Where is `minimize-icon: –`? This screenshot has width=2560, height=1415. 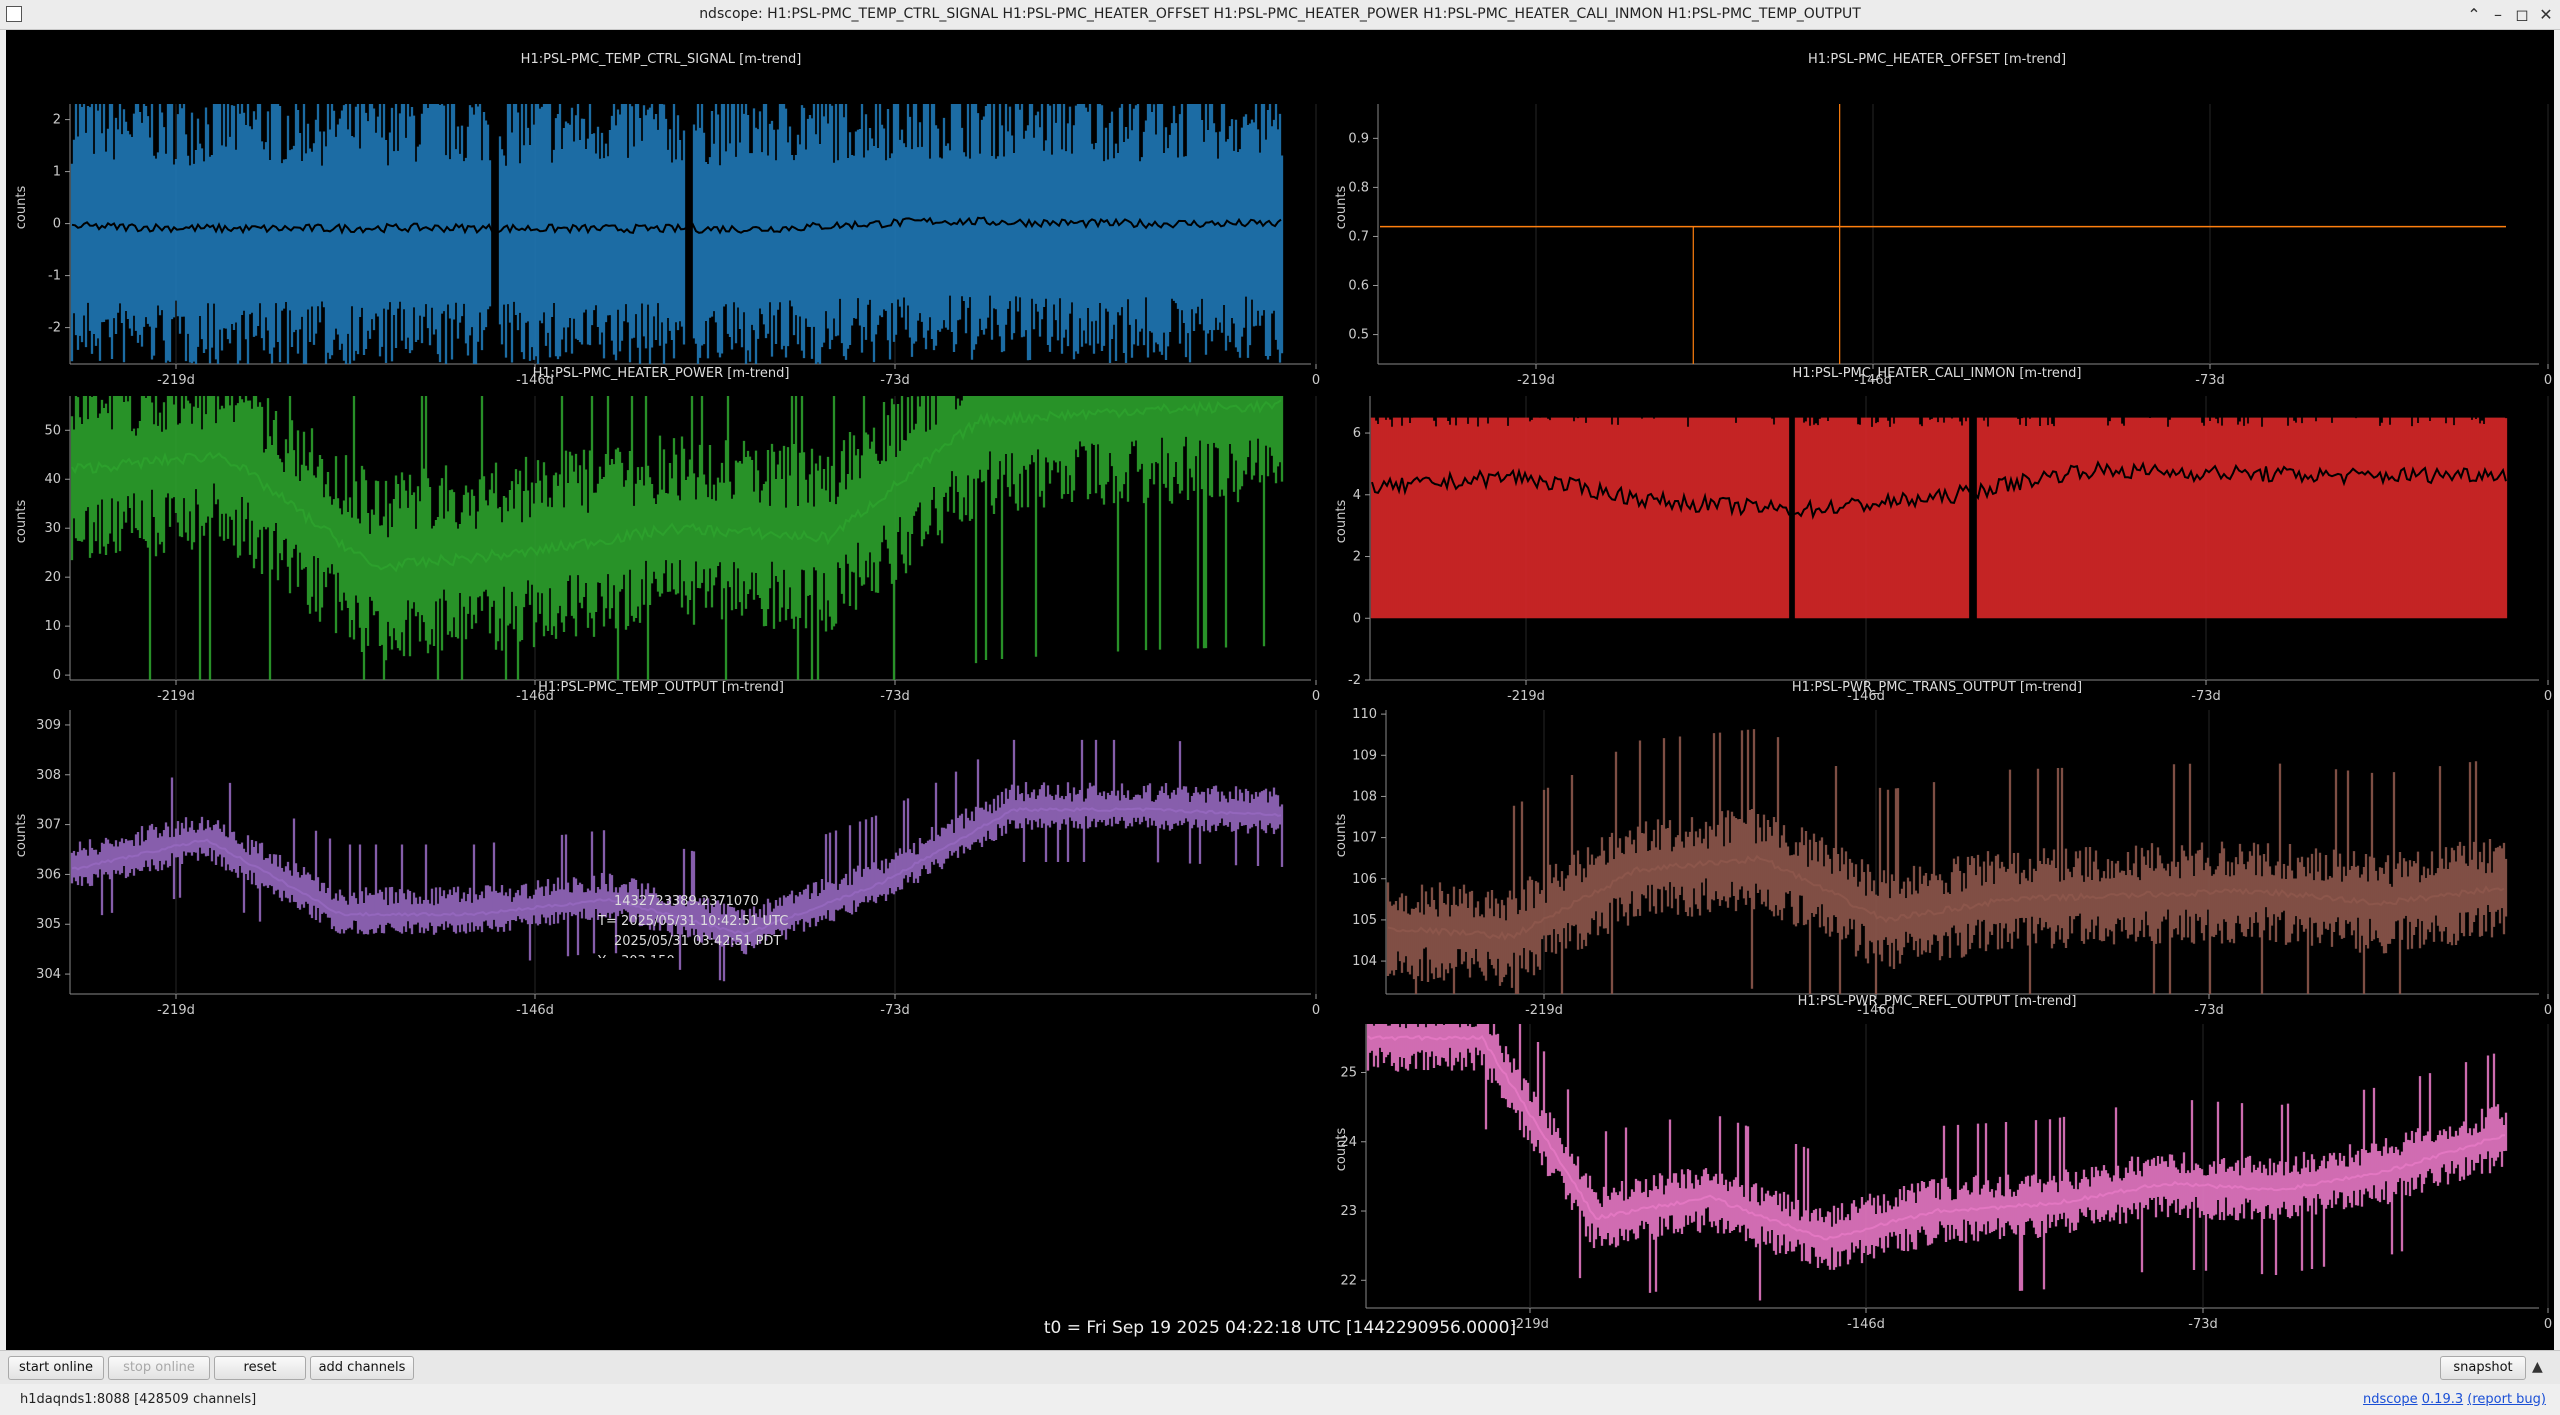 minimize-icon: – is located at coordinates (2498, 15).